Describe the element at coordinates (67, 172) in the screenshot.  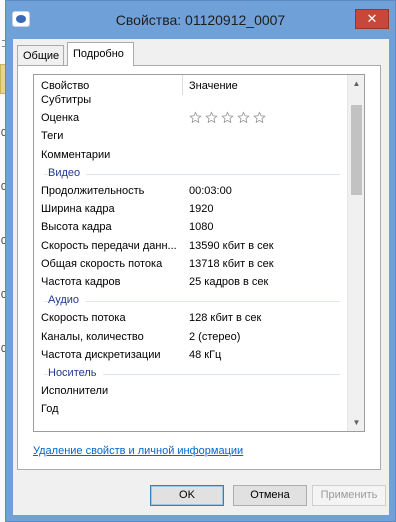
I see `group-label: Видео` at that location.